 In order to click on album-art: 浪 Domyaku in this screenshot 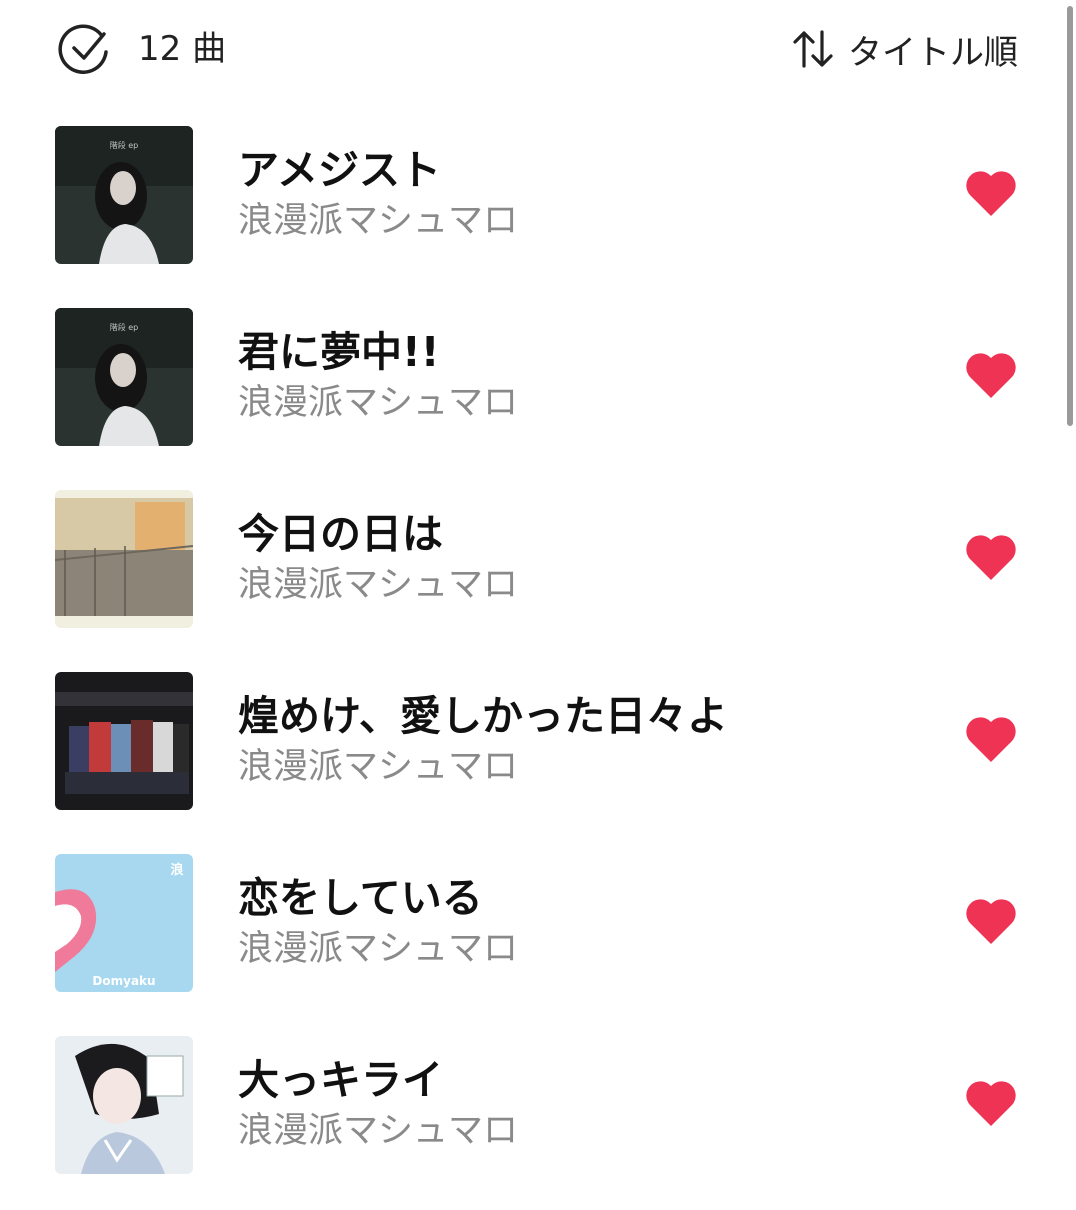, I will do `click(124, 923)`.